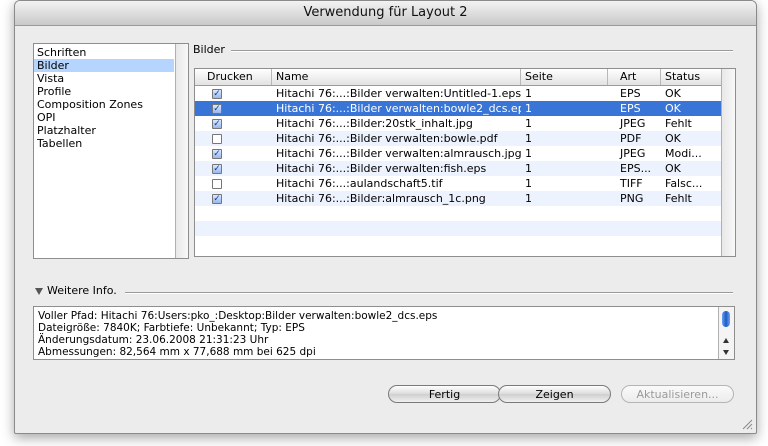  What do you see at coordinates (212, 49) in the screenshot?
I see `section-title-bilder: Bilder` at bounding box center [212, 49].